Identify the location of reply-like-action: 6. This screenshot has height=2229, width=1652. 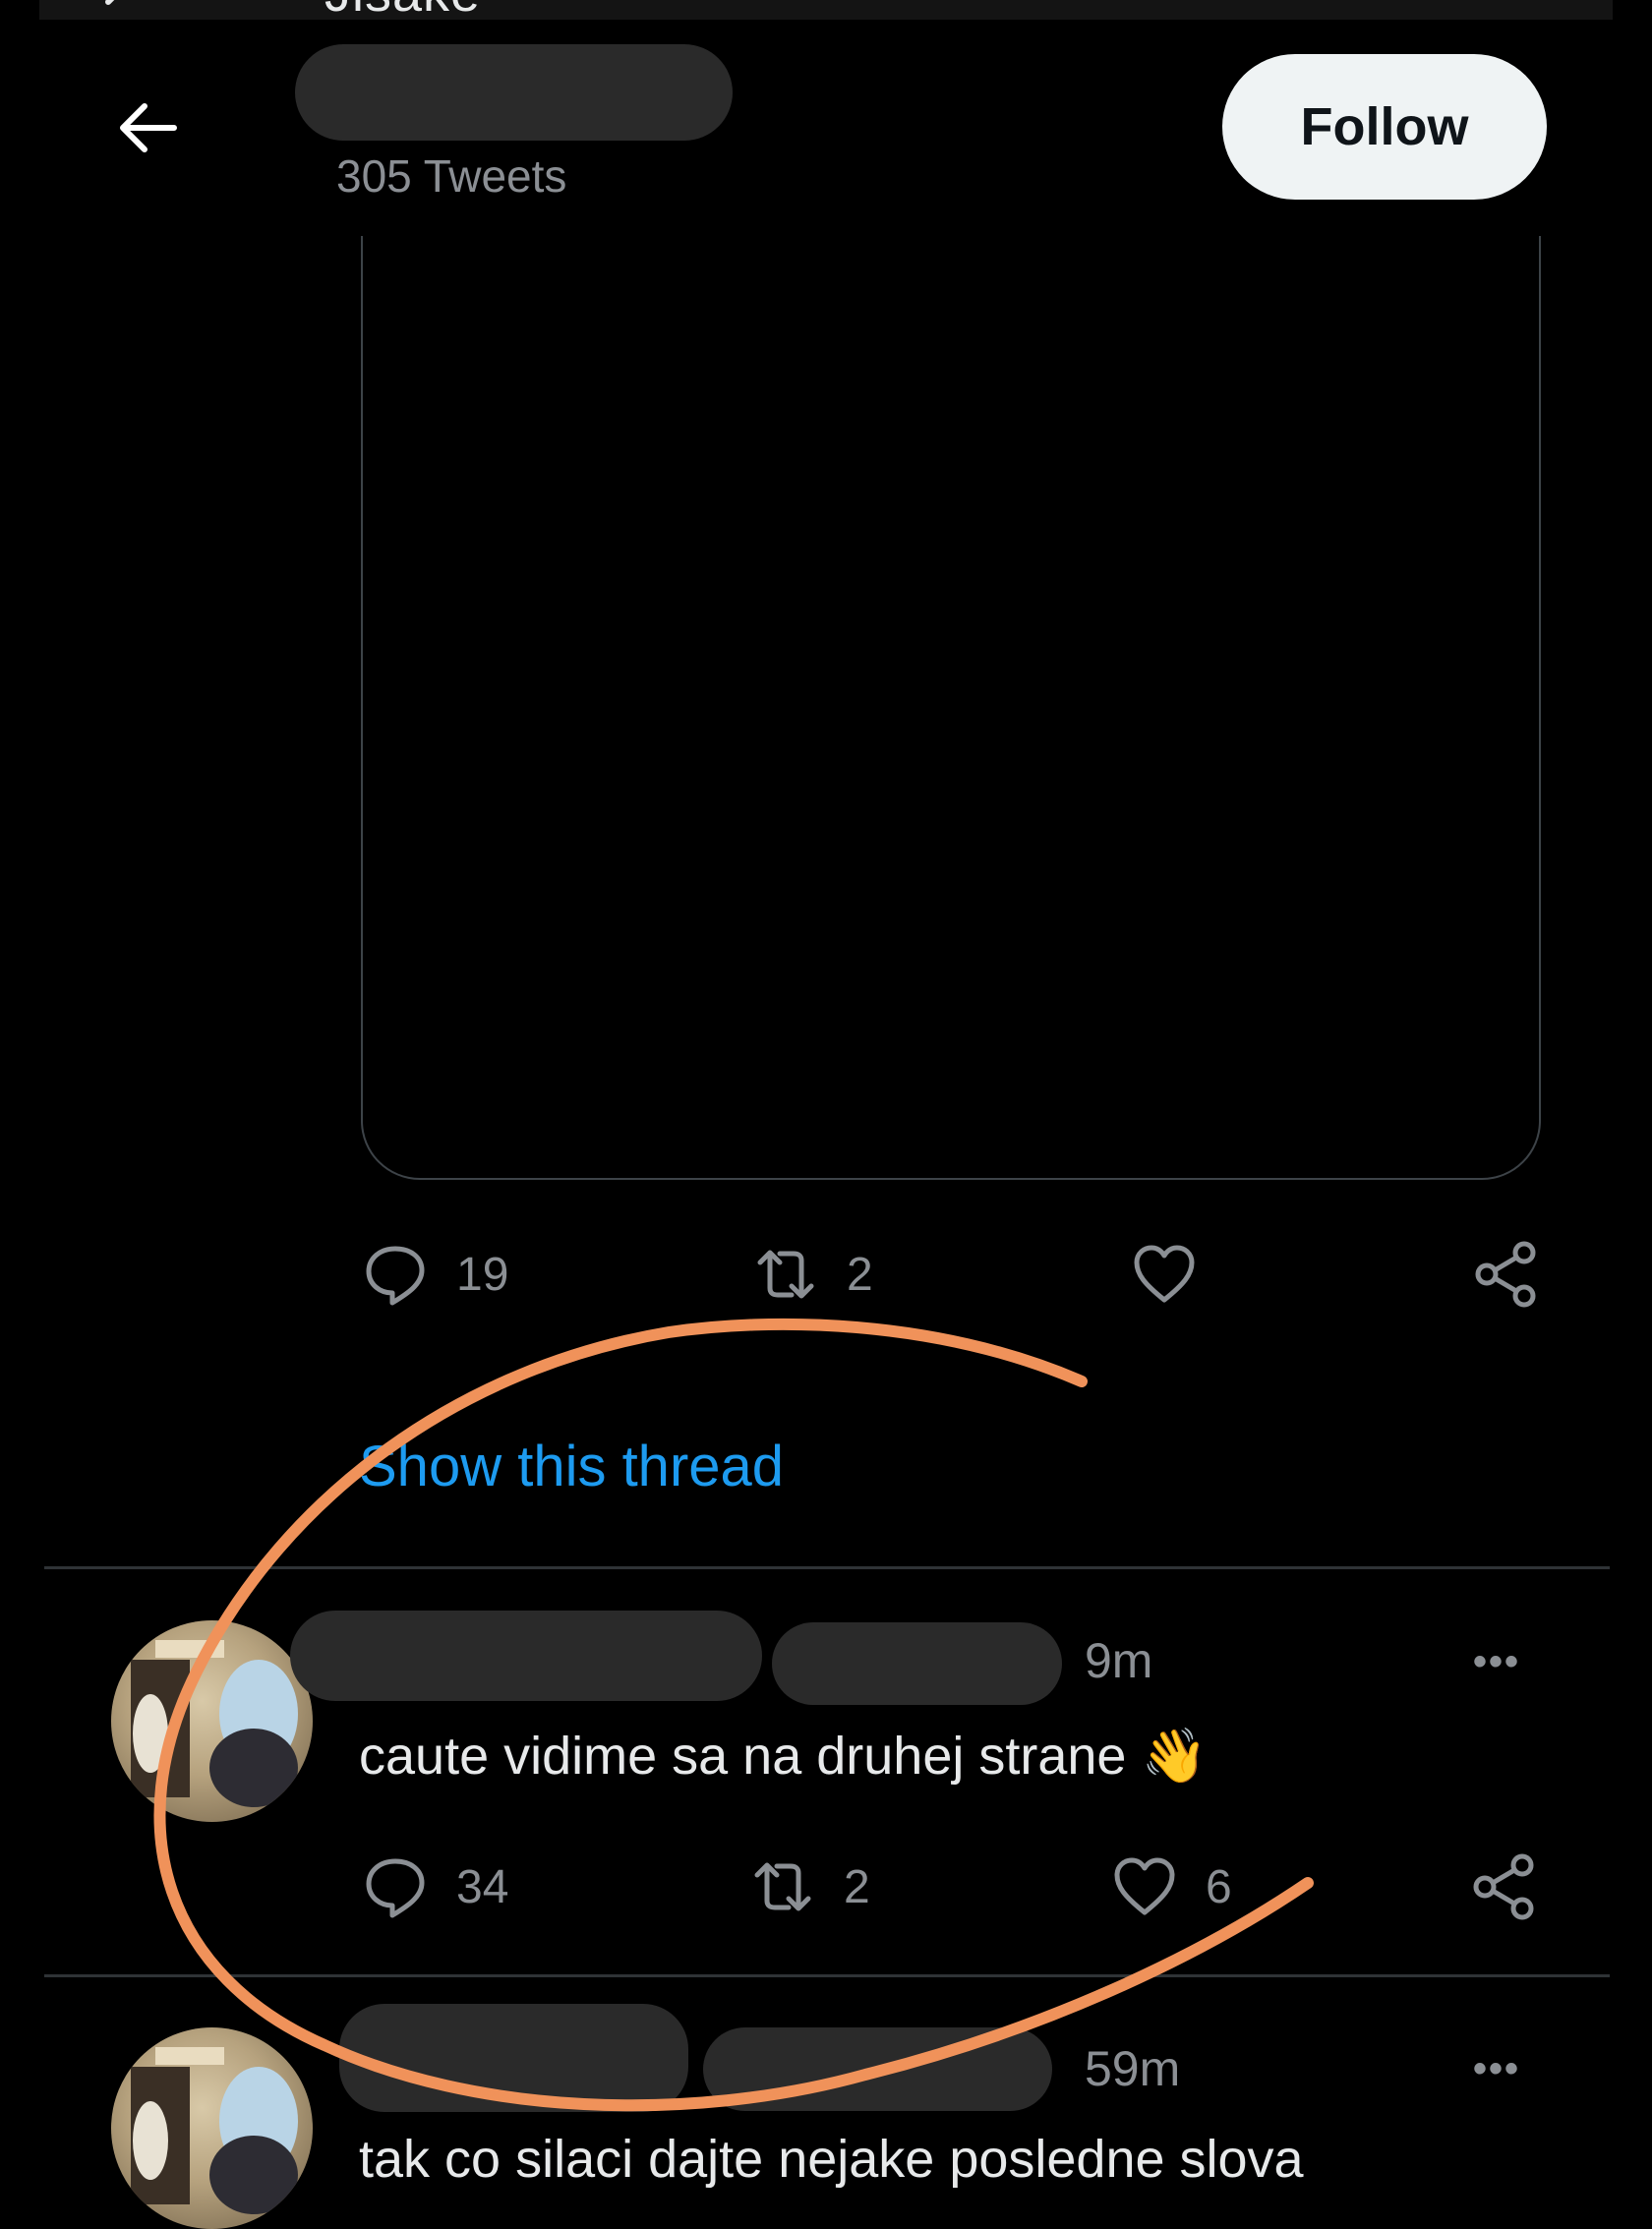
(1171, 1887).